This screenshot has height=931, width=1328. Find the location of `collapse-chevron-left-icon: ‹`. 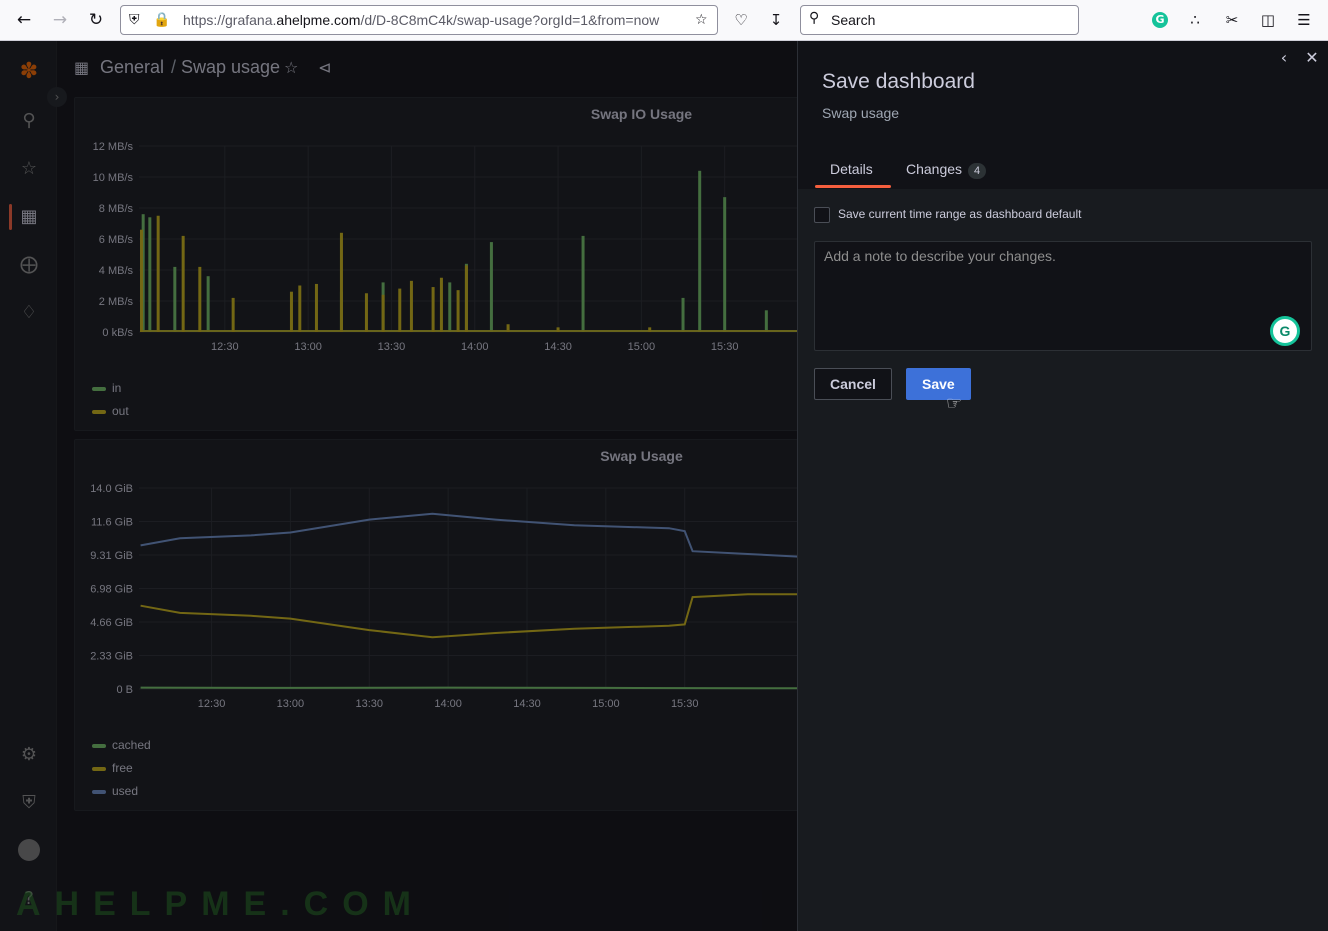

collapse-chevron-left-icon: ‹ is located at coordinates (1284, 58).